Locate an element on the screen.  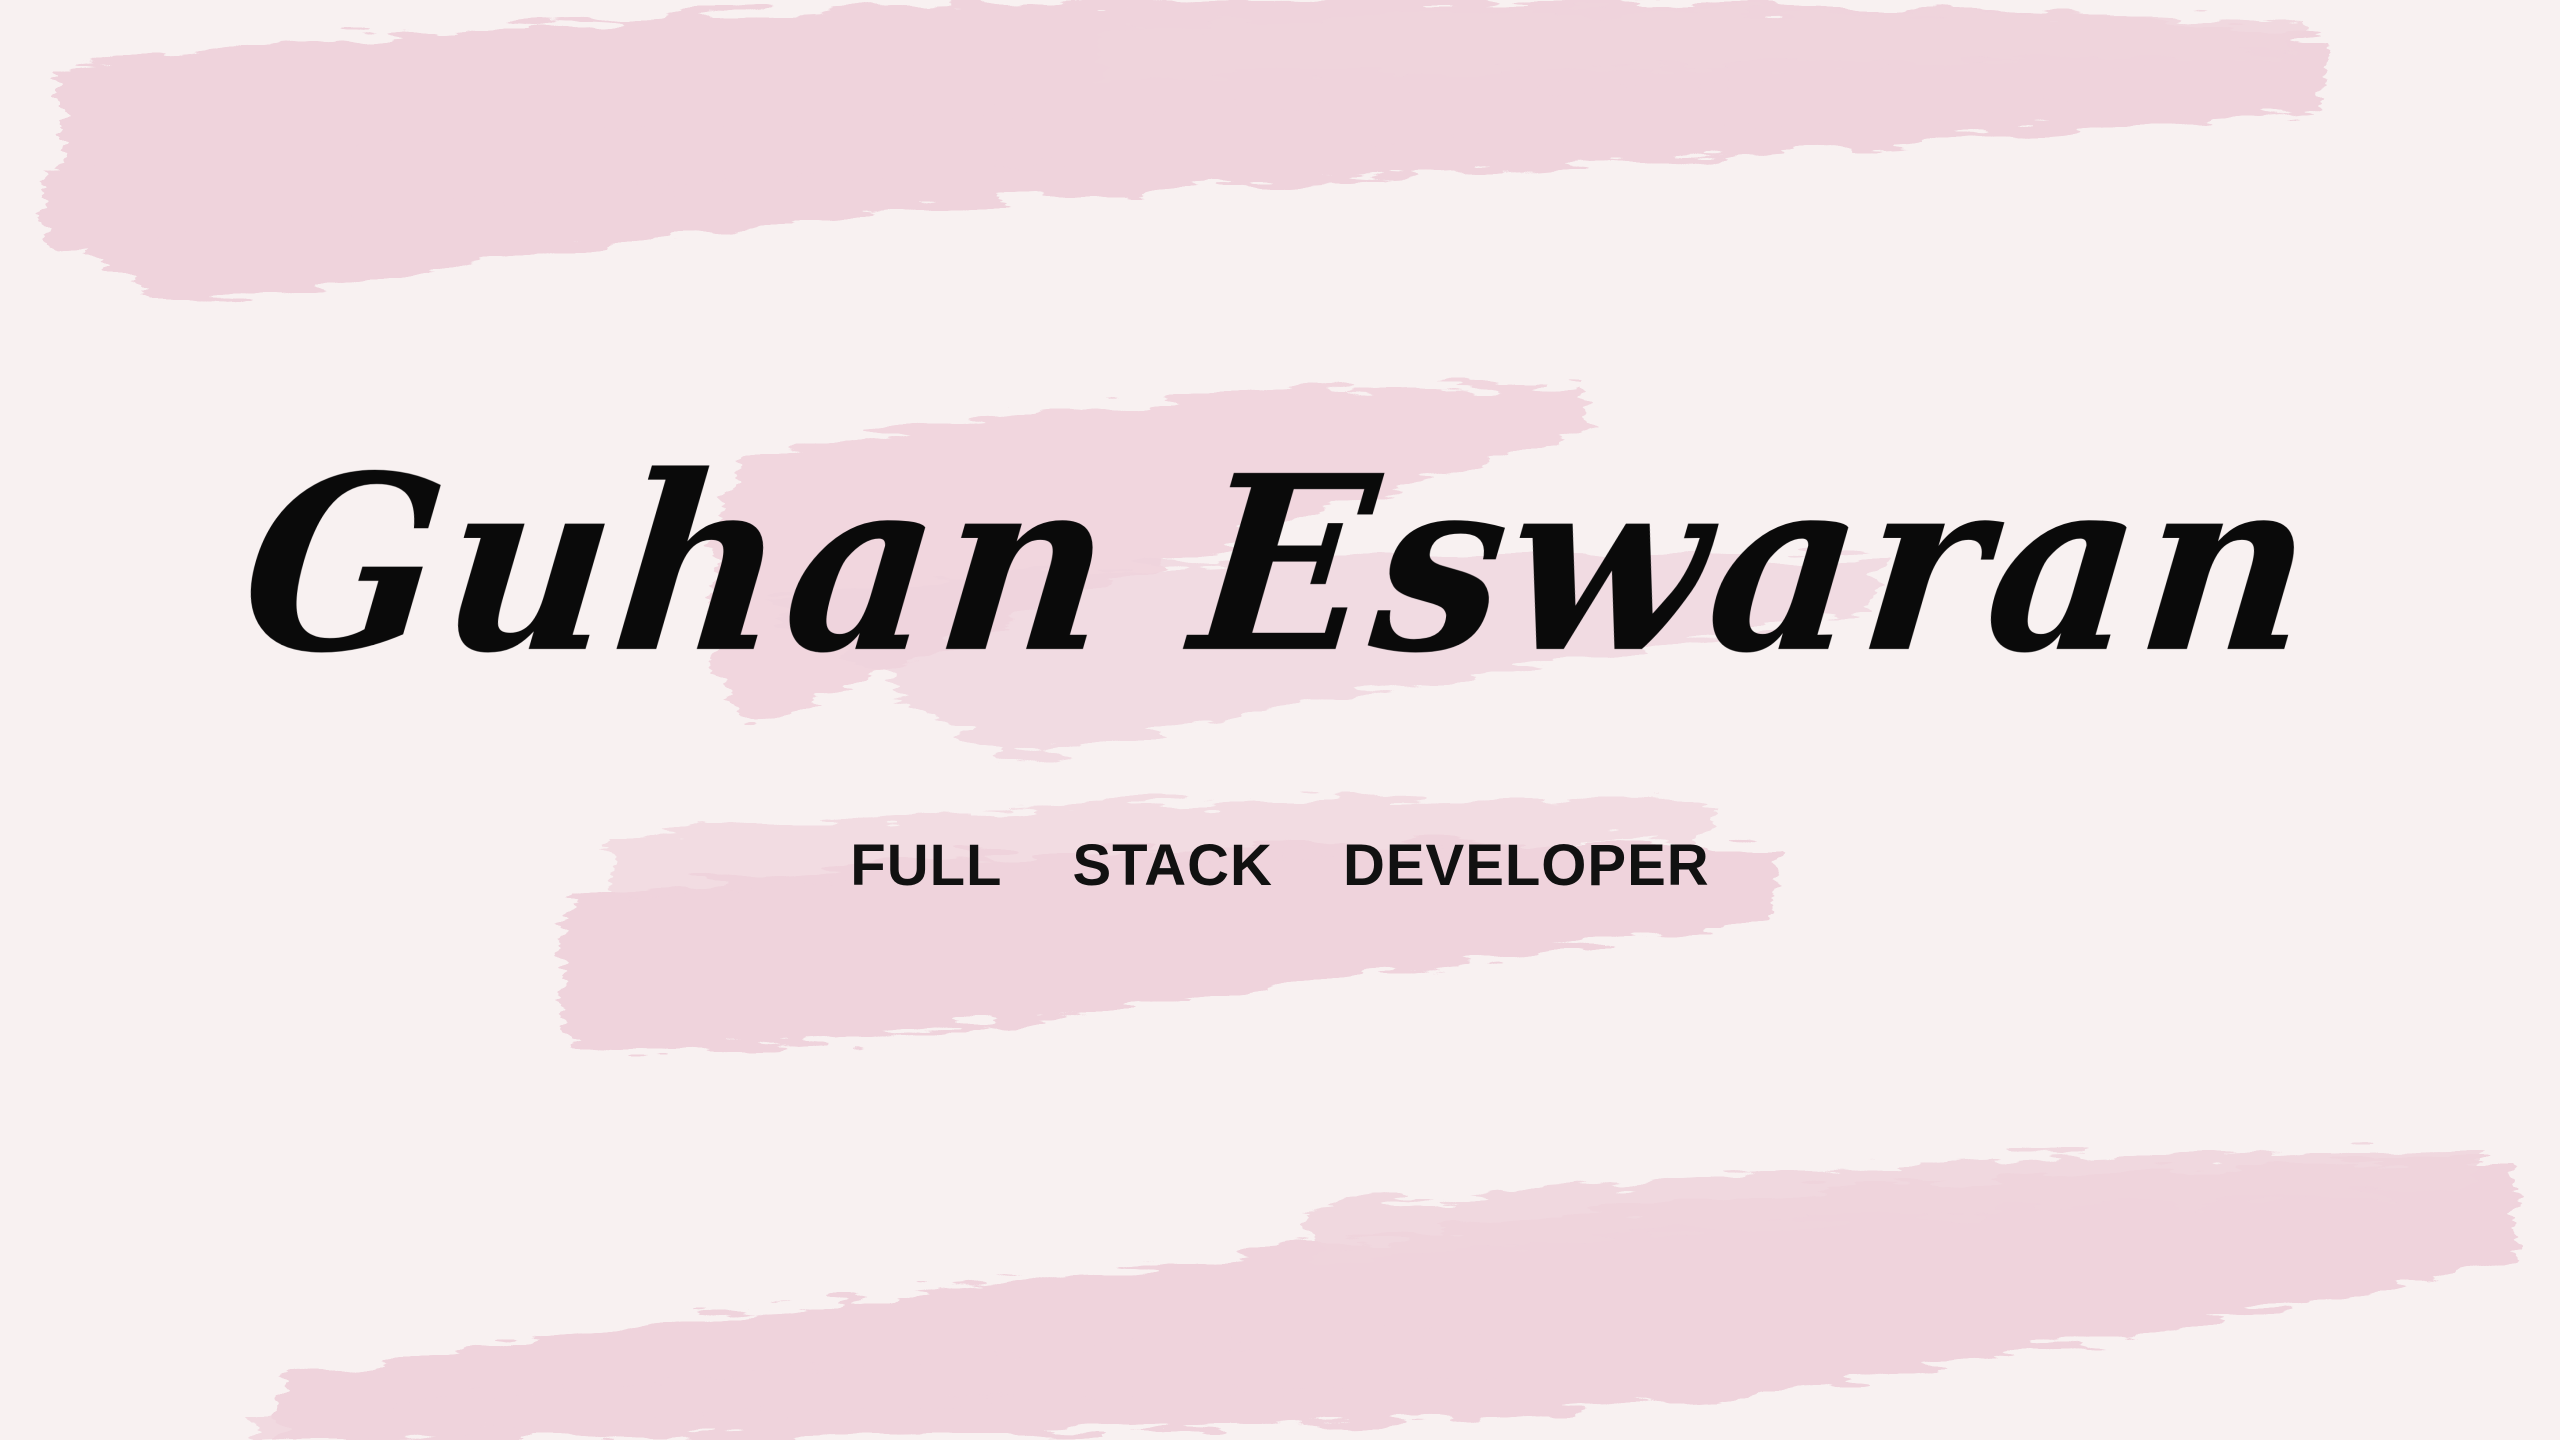
role-subtitle: FULL STACK DEVELOPER is located at coordinates (1280, 865).